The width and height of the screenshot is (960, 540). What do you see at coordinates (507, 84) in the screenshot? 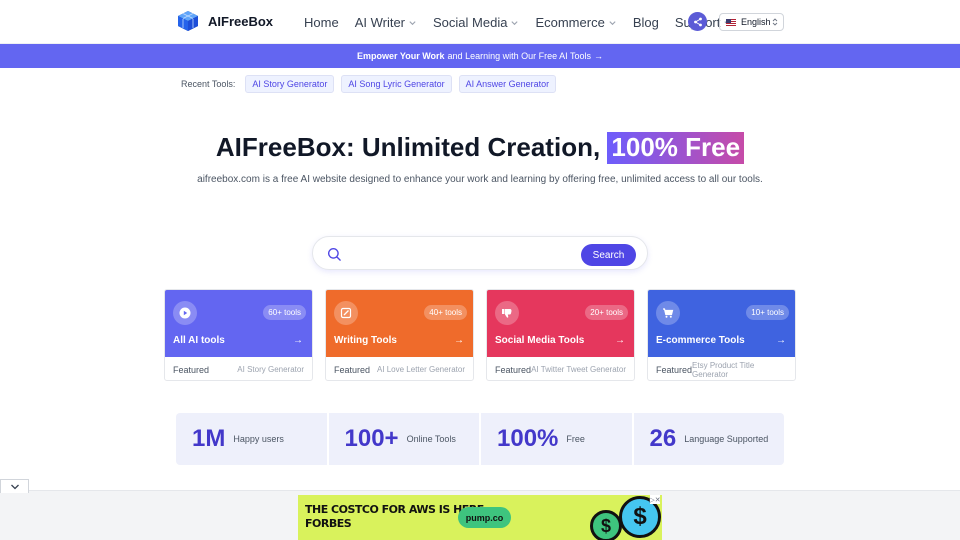
I see `recent-tool-chip: AI Answer Generator` at bounding box center [507, 84].